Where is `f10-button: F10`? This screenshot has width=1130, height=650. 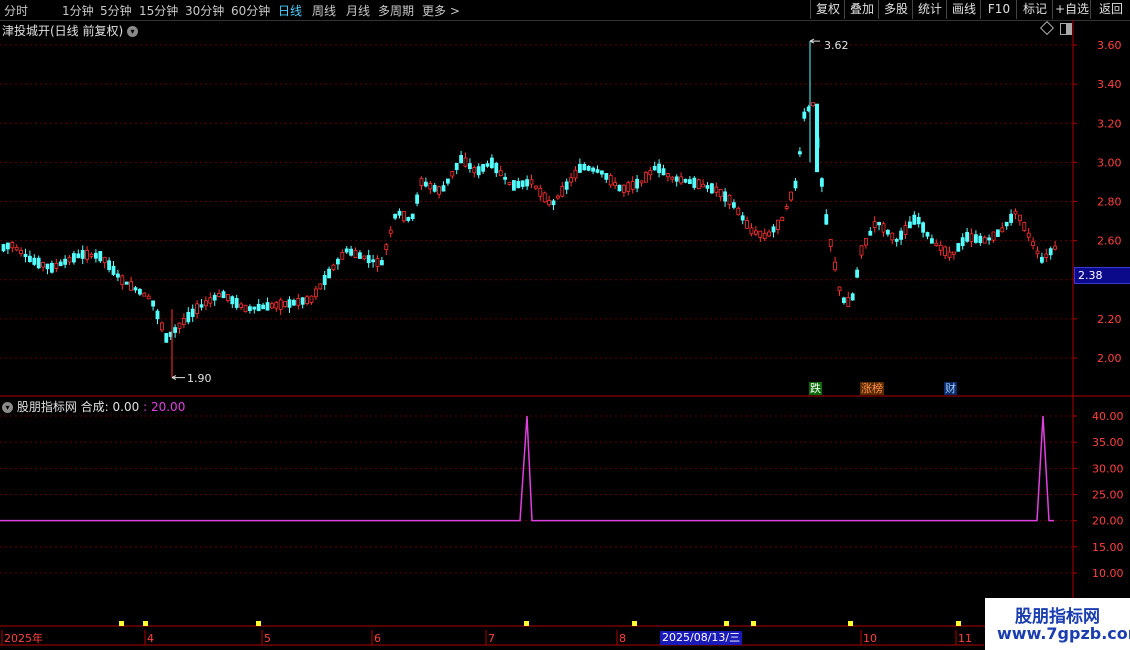 f10-button: F10 is located at coordinates (998, 9).